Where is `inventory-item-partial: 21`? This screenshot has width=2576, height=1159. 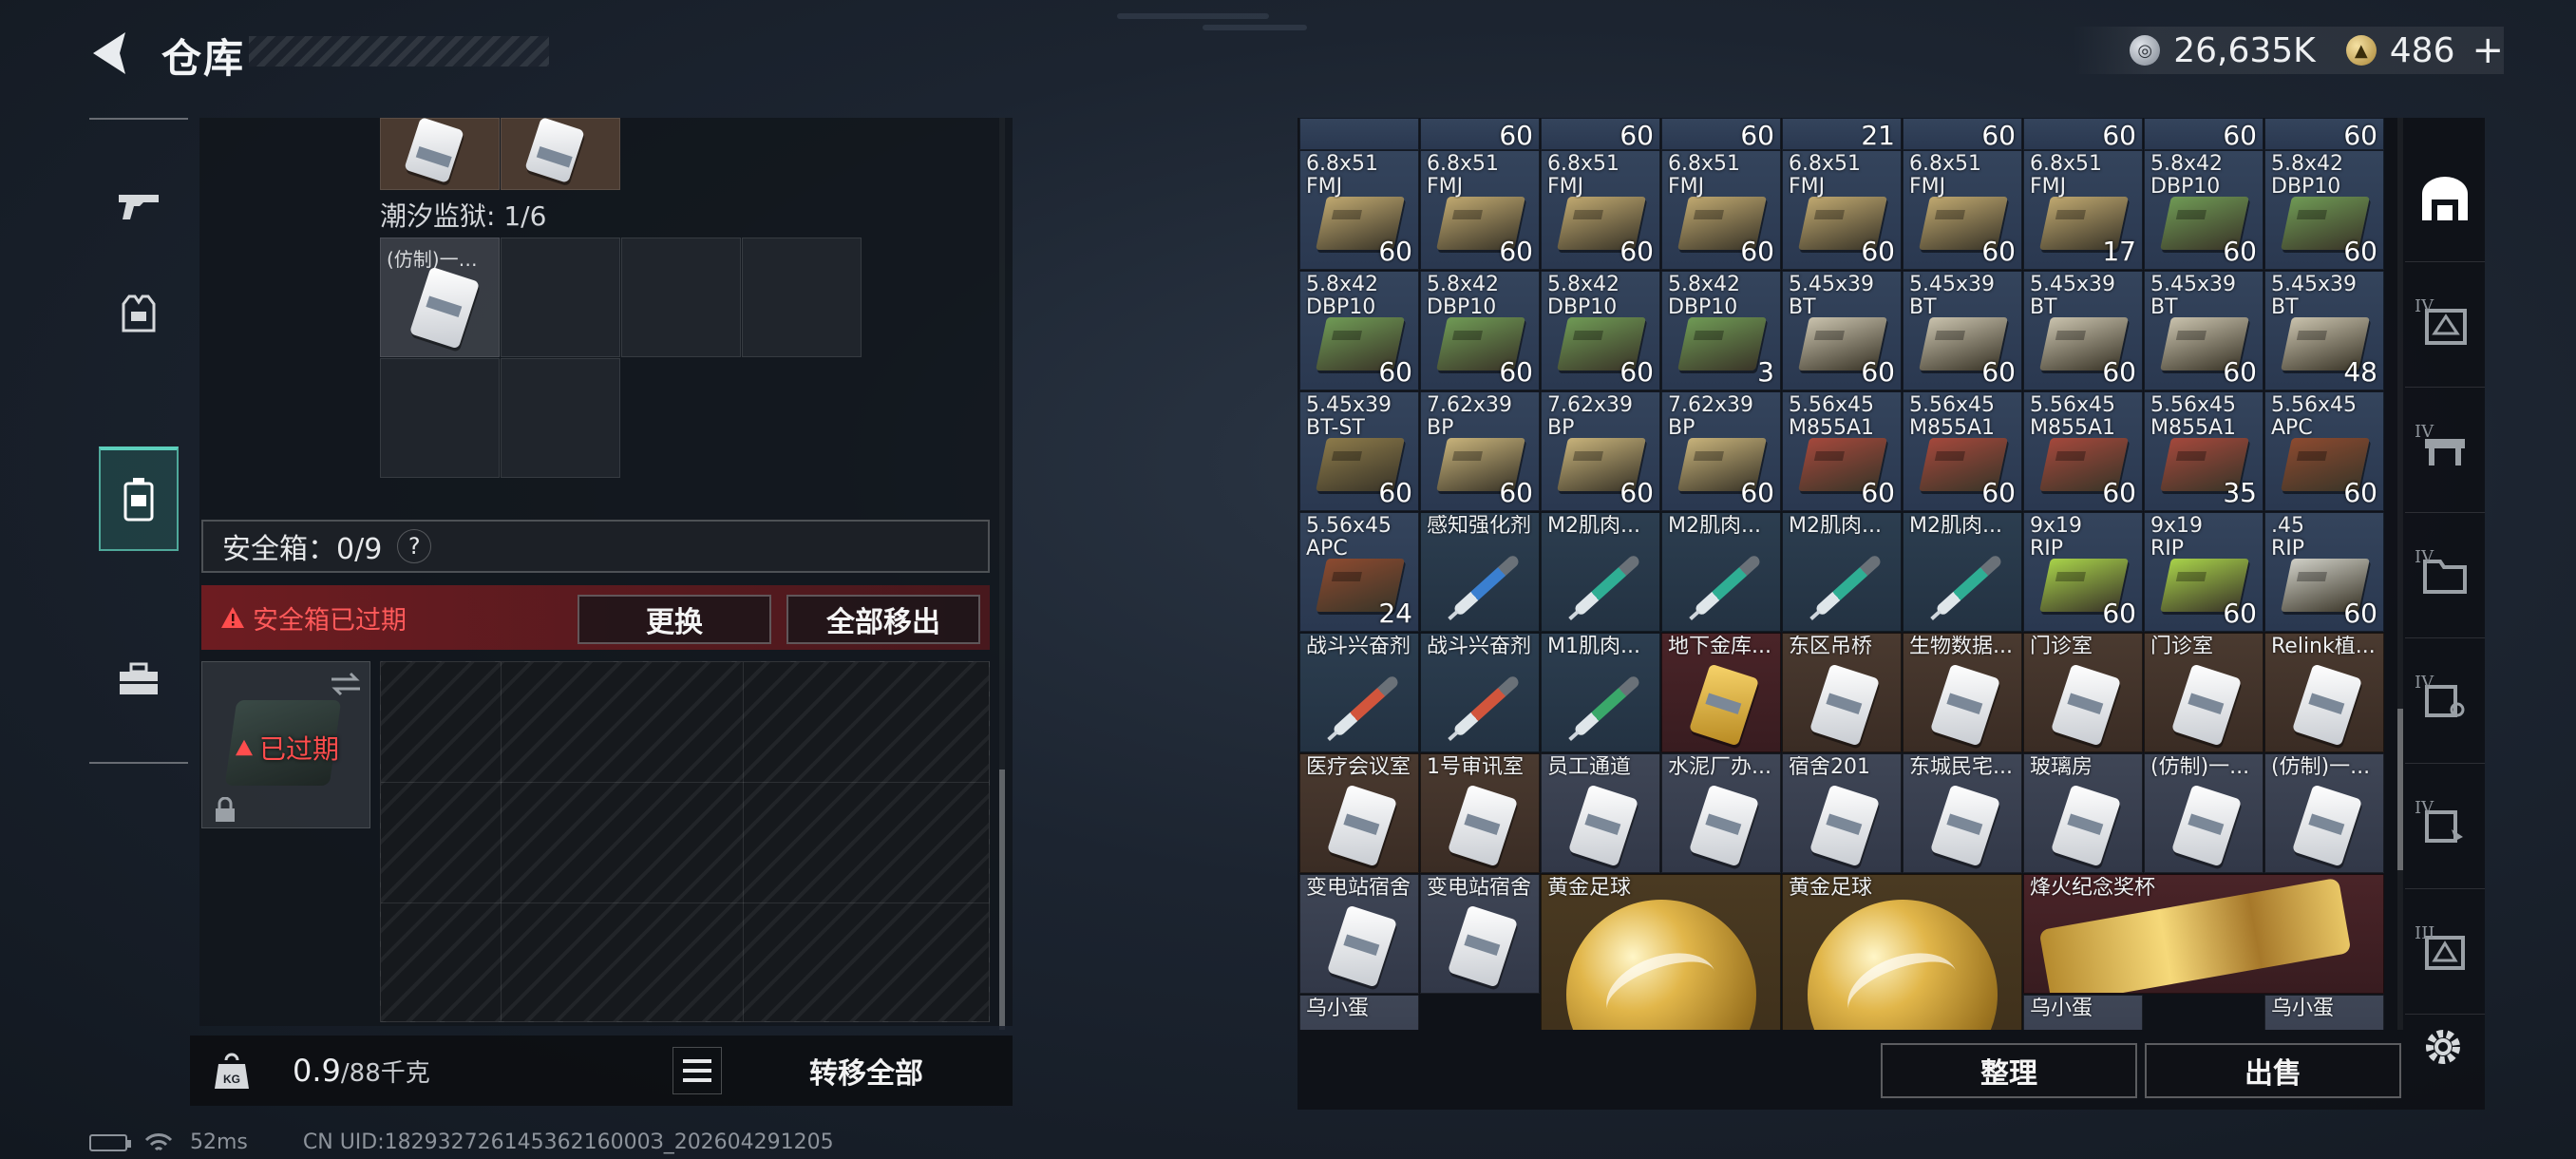 inventory-item-partial: 21 is located at coordinates (1842, 134).